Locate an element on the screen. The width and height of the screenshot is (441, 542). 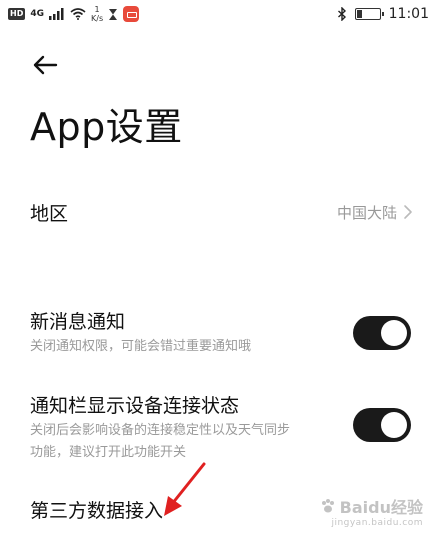
paw-icon is located at coordinates (327, 506).